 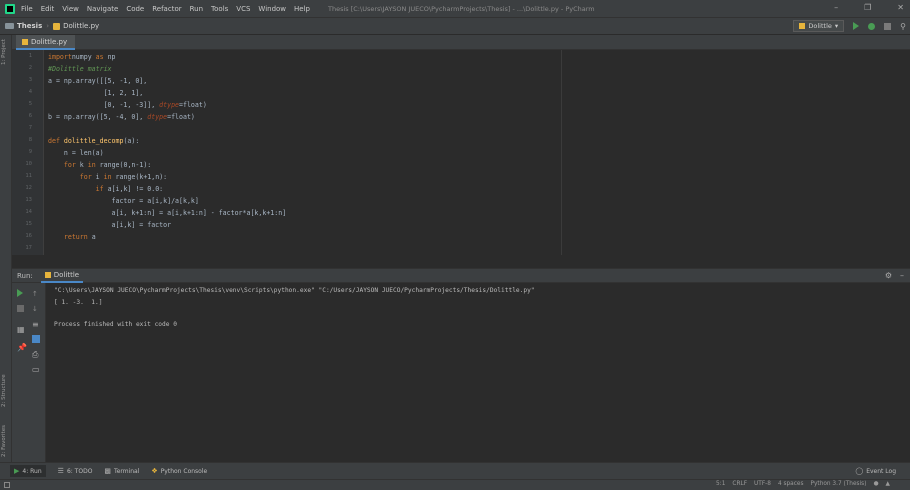 I want to click on caret-position: 5:1, so click(x=720, y=484).